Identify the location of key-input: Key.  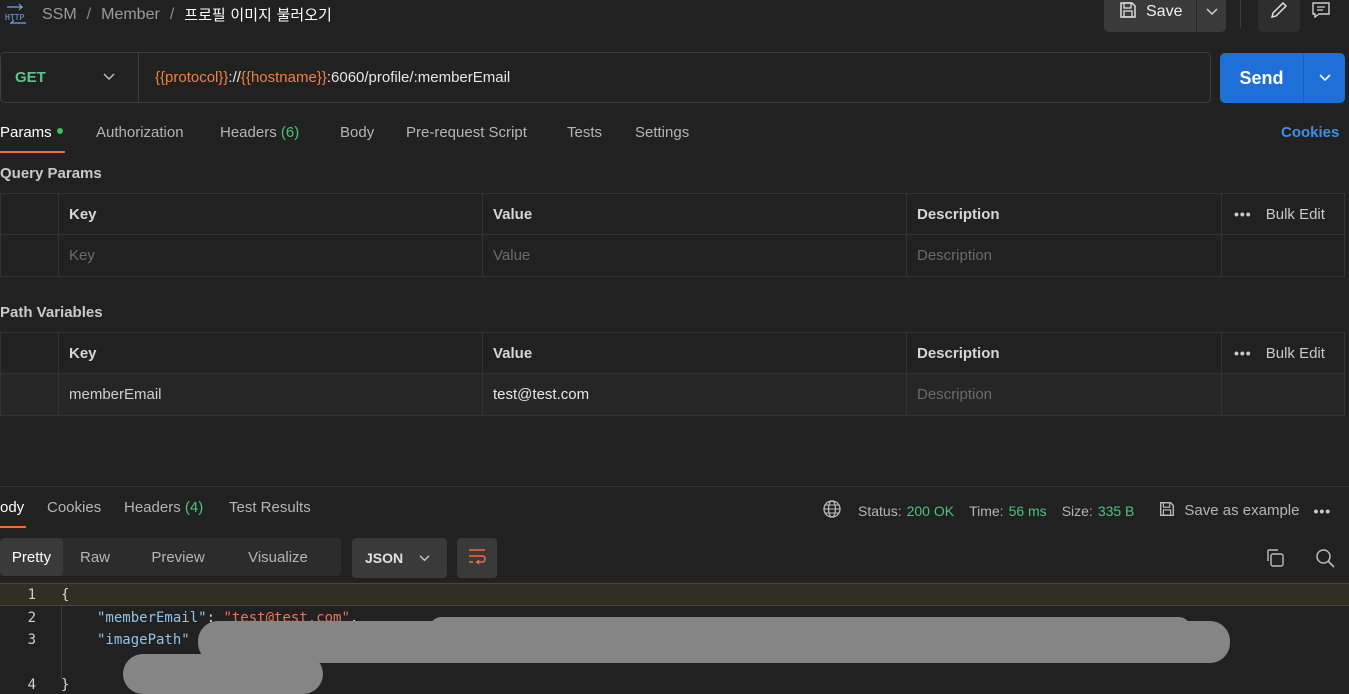
(270, 255).